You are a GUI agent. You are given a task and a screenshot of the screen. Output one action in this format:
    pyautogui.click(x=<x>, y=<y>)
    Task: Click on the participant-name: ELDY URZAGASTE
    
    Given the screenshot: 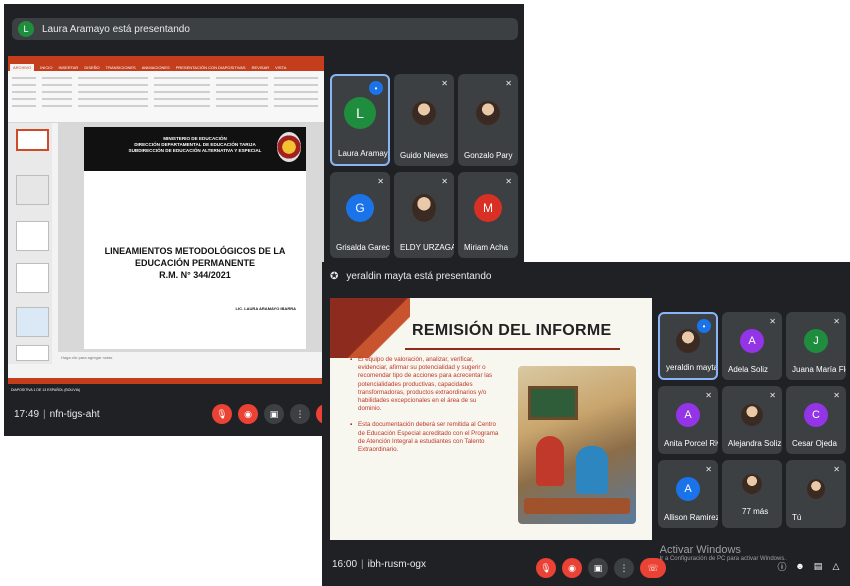 What is the action you would take?
    pyautogui.click(x=427, y=247)
    